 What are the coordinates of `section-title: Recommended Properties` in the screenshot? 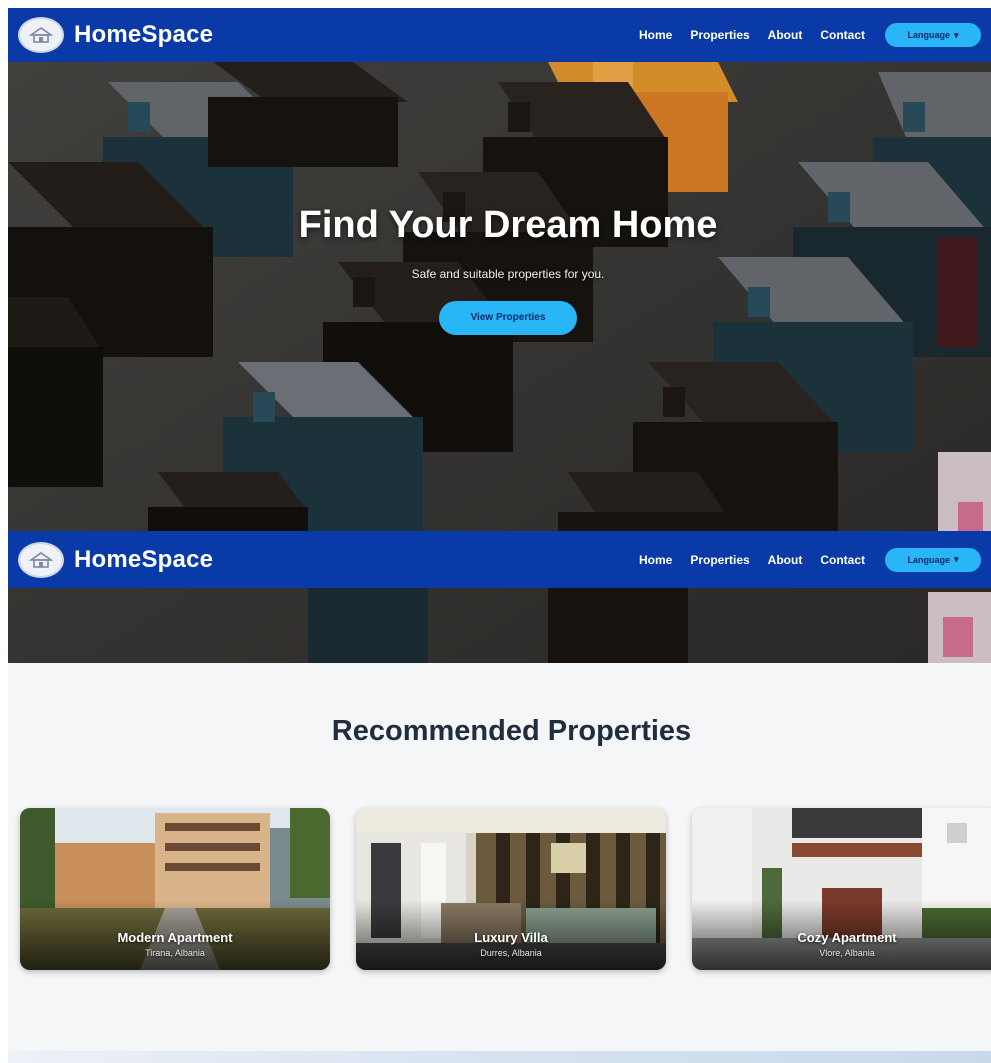 It's located at (511, 731).